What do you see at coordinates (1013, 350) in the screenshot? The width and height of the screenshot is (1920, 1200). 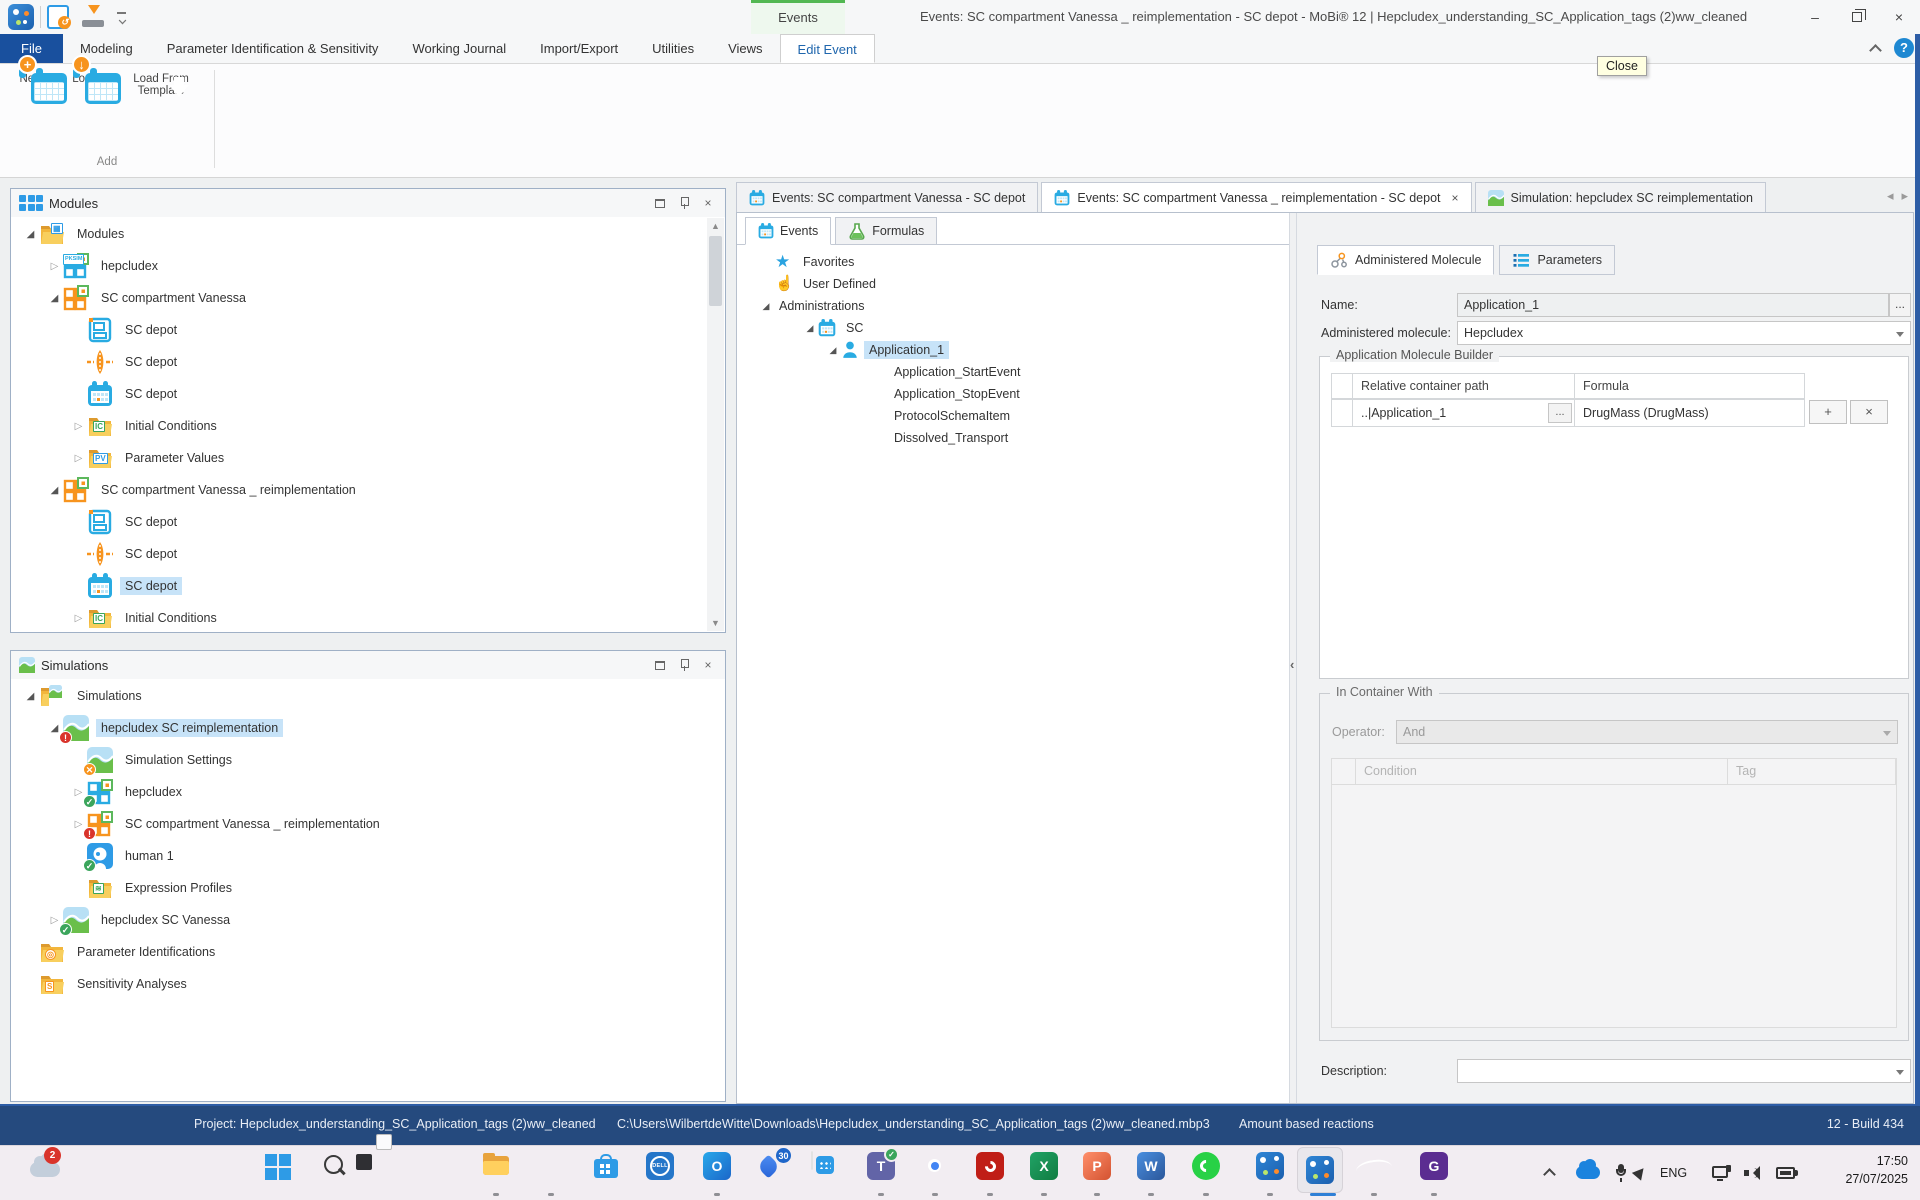 I see `tree-item-application-1: Application_1` at bounding box center [1013, 350].